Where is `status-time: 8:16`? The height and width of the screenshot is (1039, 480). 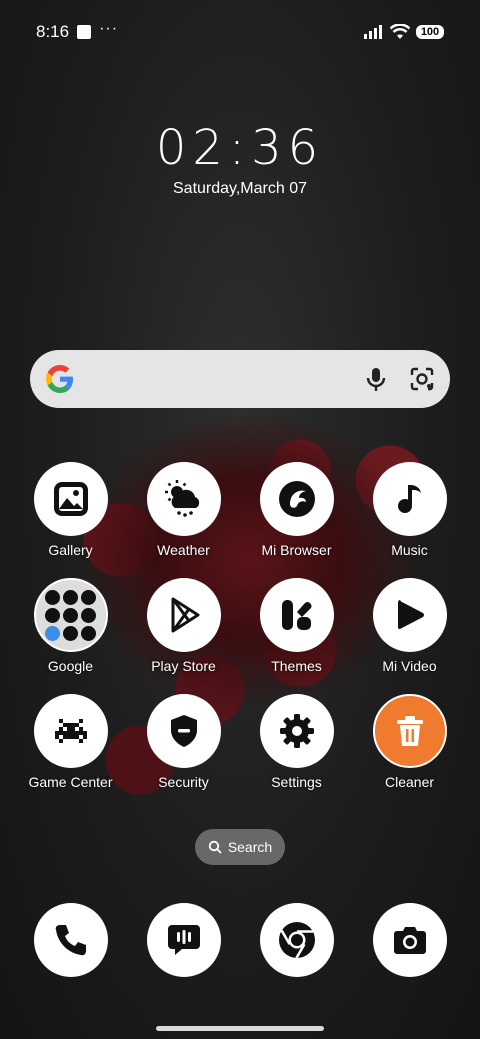 status-time: 8:16 is located at coordinates (53, 31).